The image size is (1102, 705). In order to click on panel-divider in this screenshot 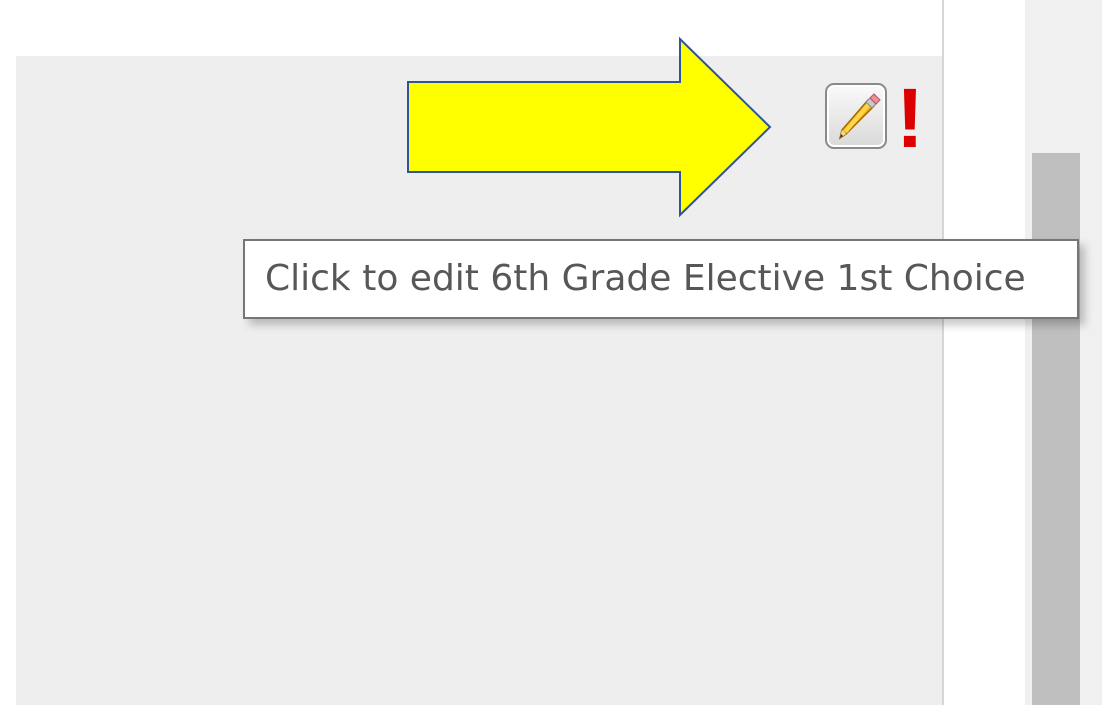, I will do `click(943, 352)`.